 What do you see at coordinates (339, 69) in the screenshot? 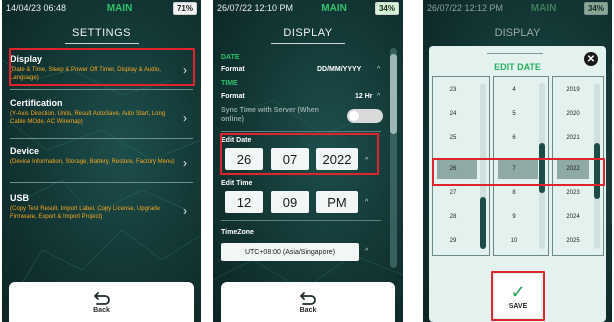
I see `date-format-value: DD/MM/YYYY` at bounding box center [339, 69].